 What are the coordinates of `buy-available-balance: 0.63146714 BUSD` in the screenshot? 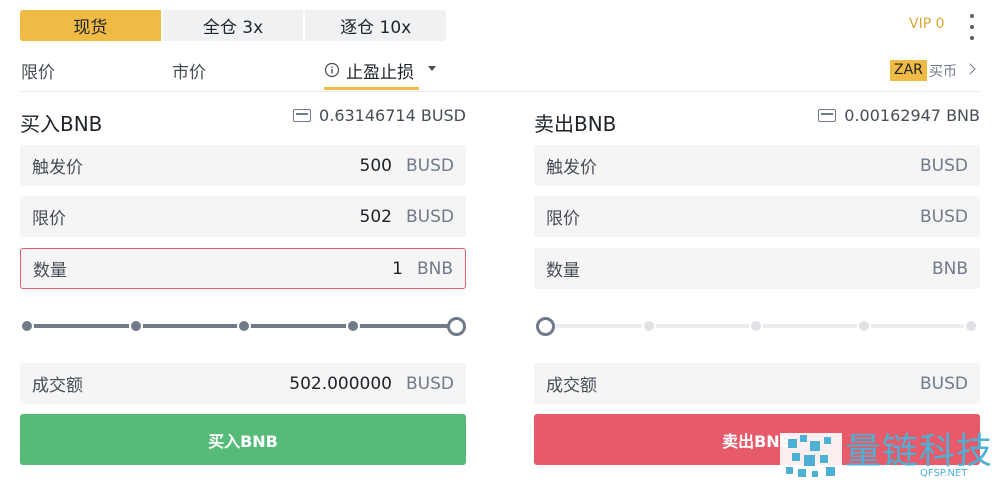 It's located at (379, 115).